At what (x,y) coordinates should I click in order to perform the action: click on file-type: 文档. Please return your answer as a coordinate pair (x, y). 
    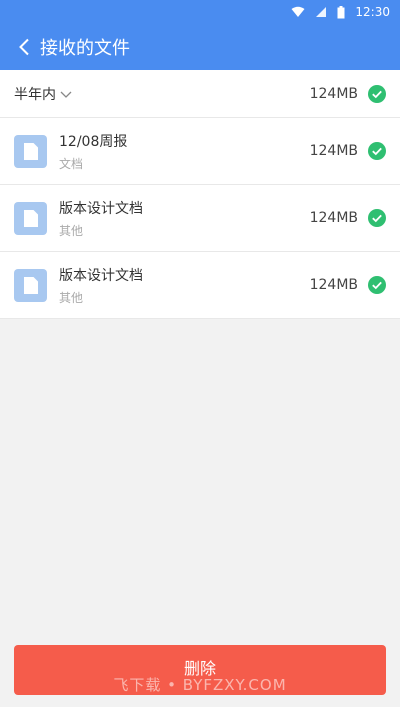
    Looking at the image, I should click on (71, 163).